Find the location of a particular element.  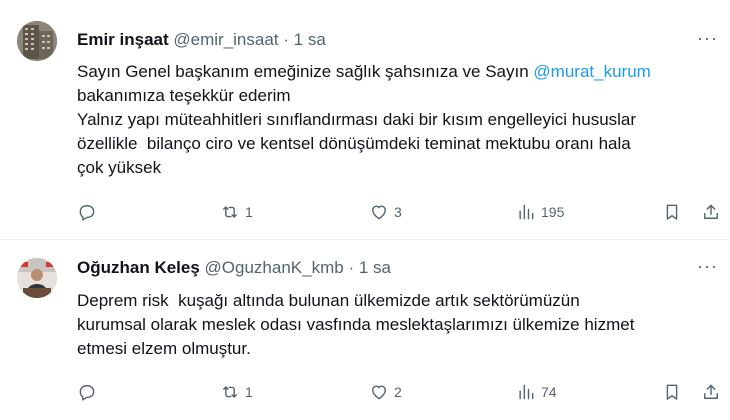

views-button: 74 is located at coordinates (536, 392).